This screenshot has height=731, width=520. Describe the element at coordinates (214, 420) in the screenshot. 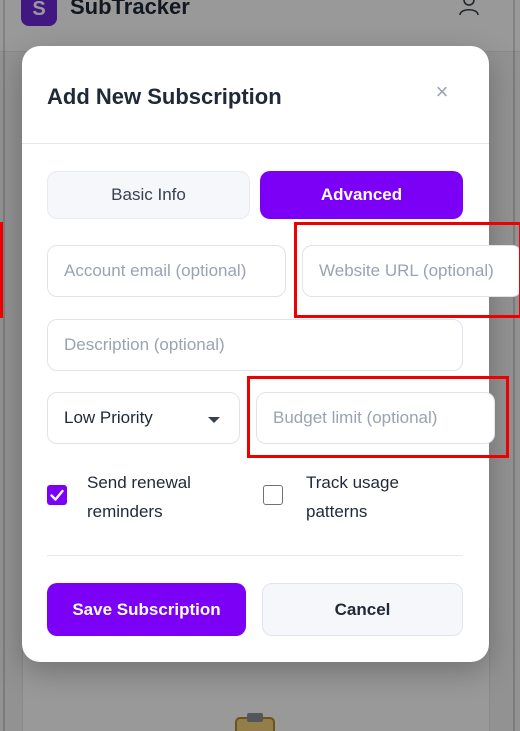

I see `chevron-down-icon` at that location.